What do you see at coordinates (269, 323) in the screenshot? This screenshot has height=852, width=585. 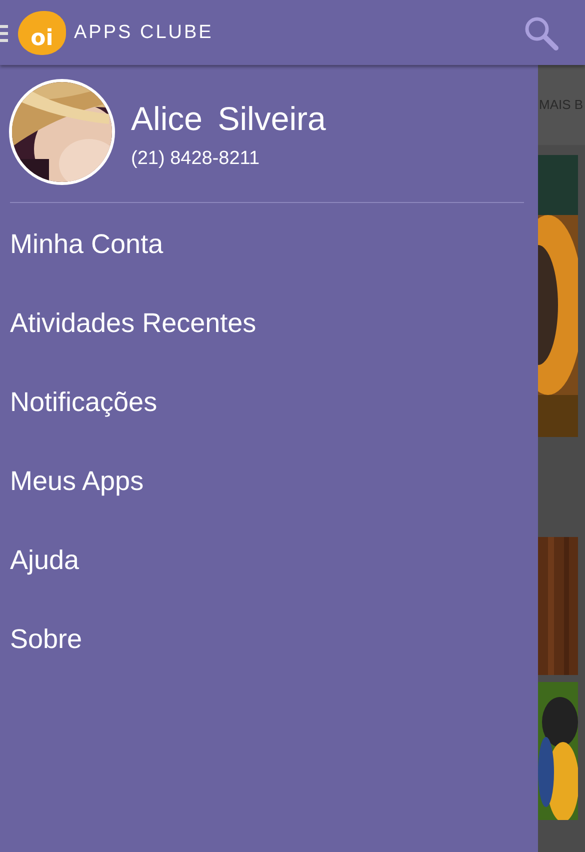 I see `menu-item: Atividades Recentes` at bounding box center [269, 323].